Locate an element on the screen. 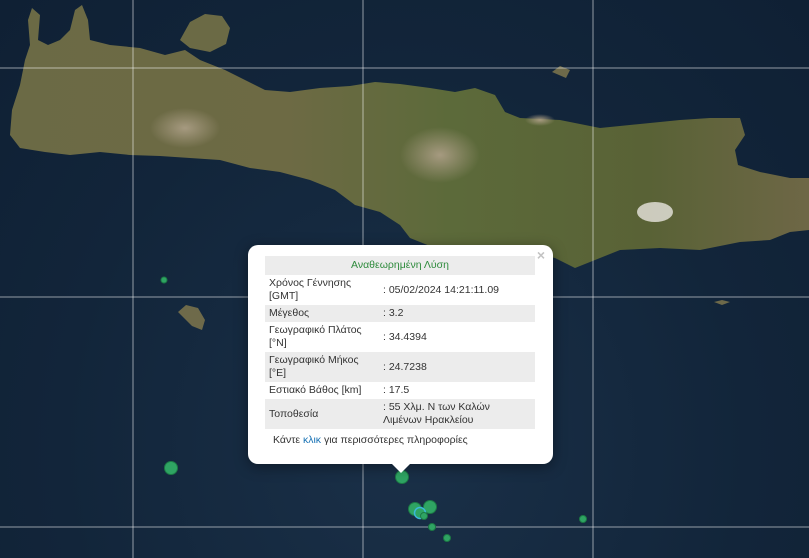  info-row: Μέγεθος : 3.2 is located at coordinates (400, 313).